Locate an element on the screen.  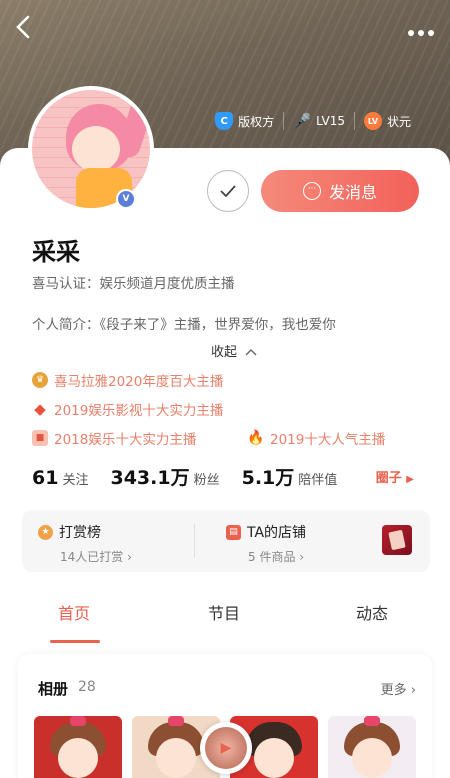
copyright-shield-icon: C is located at coordinates (224, 121).